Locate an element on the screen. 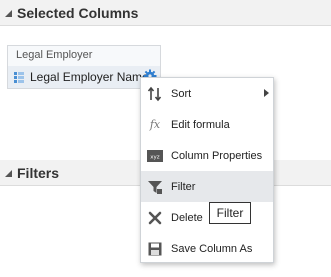 The height and width of the screenshot is (277, 331). selected-columns-header: Selected Columns is located at coordinates (165, 13).